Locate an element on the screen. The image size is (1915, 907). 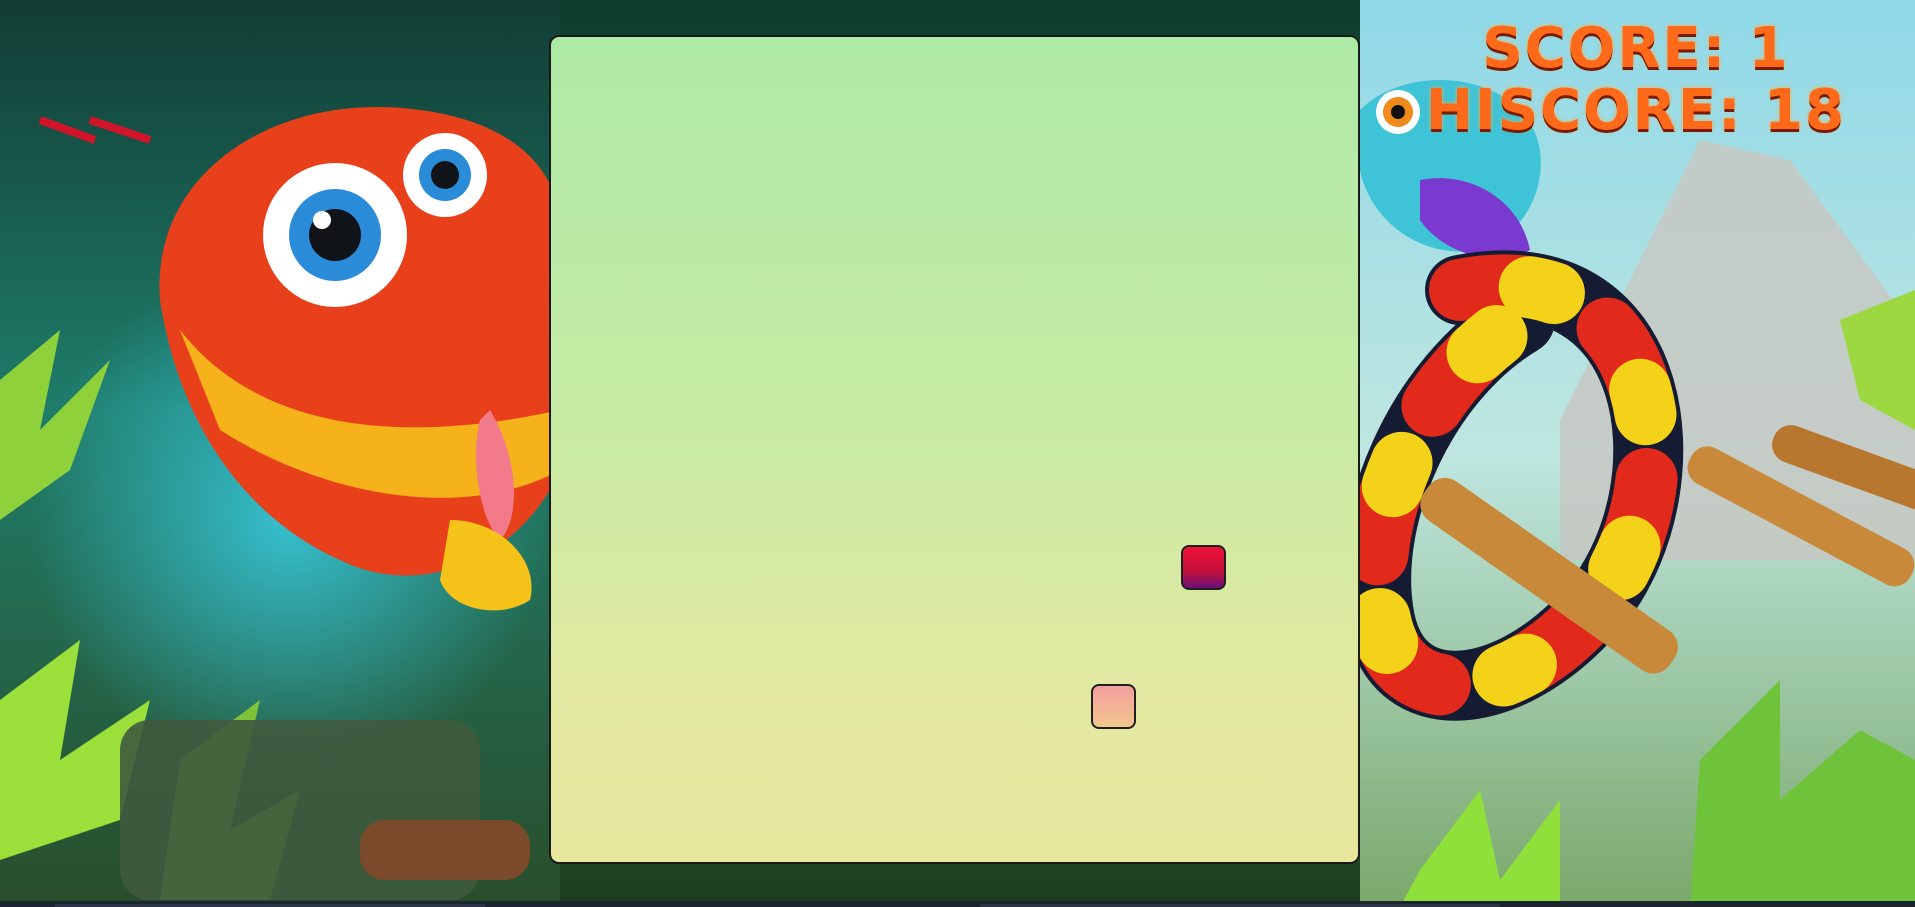
hiscore-value: 18 is located at coordinates (1805, 110).